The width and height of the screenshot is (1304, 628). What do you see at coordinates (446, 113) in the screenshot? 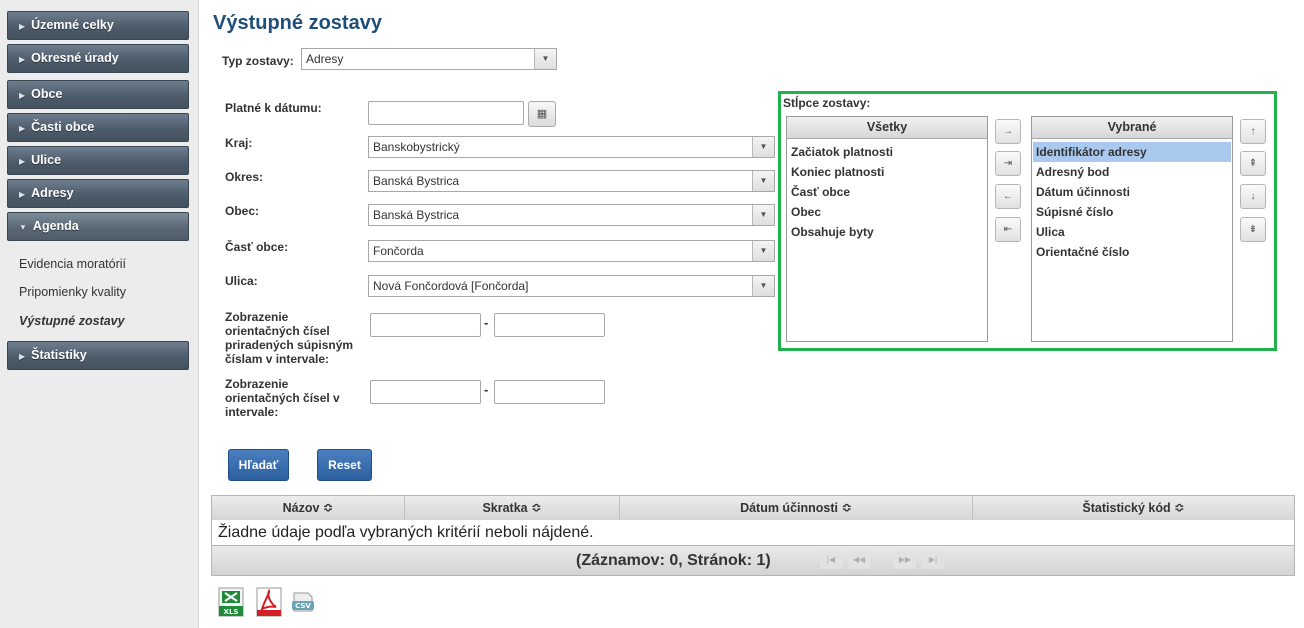
I see `valid-date-input` at bounding box center [446, 113].